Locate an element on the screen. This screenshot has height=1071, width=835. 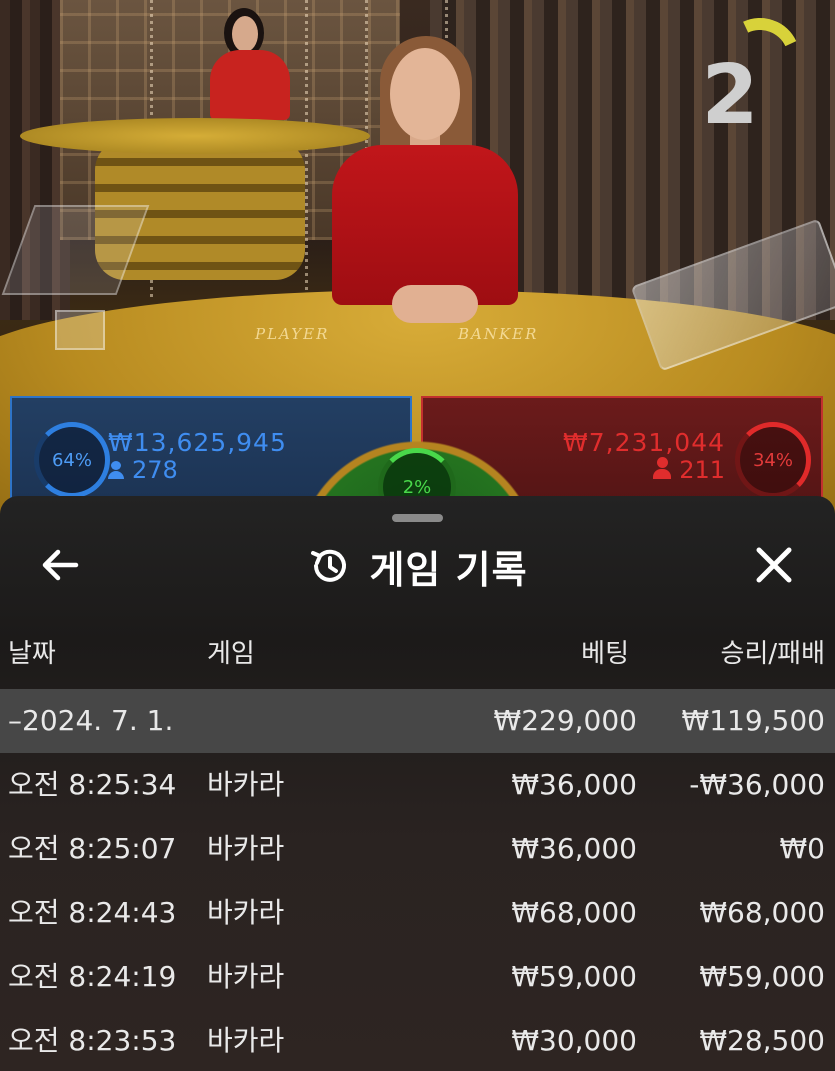
row-win-loss: ₩0 is located at coordinates (802, 848).